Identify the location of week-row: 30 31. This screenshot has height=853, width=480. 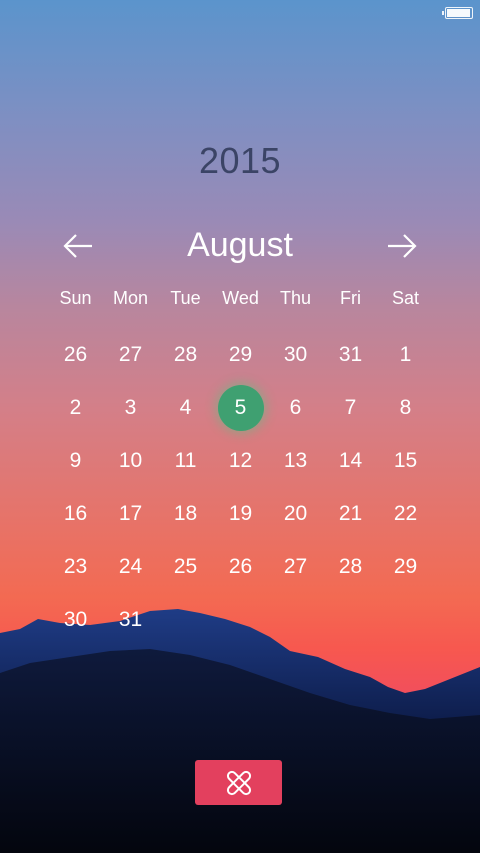
(240, 619).